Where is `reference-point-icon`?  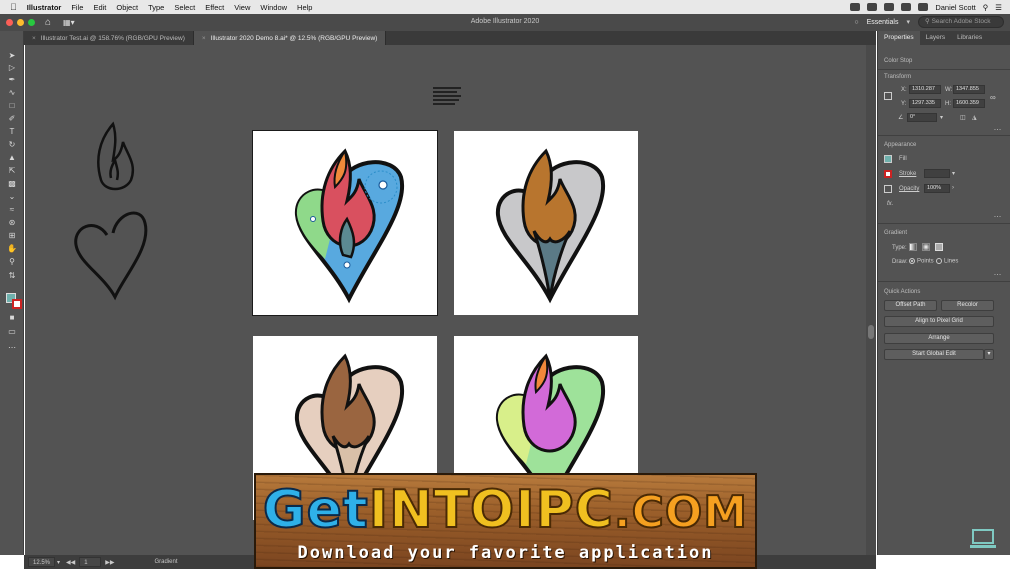 reference-point-icon is located at coordinates (888, 96).